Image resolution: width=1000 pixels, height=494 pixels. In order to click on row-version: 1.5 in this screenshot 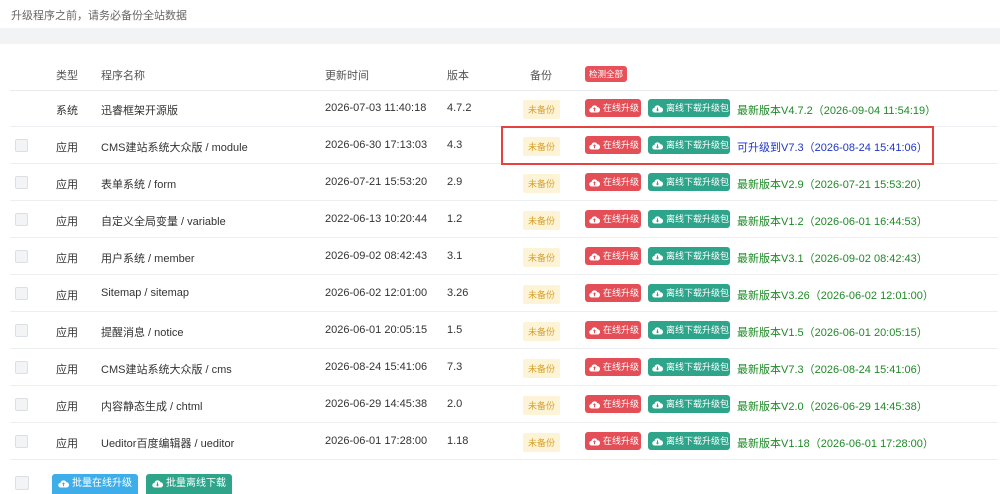, I will do `click(455, 330)`.